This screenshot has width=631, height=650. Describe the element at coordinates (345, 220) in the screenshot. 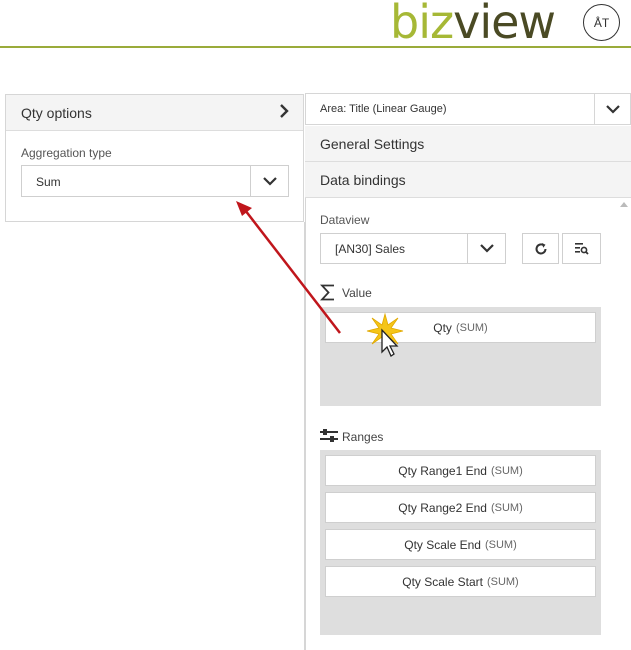

I see `dataview-label: Dataview` at that location.